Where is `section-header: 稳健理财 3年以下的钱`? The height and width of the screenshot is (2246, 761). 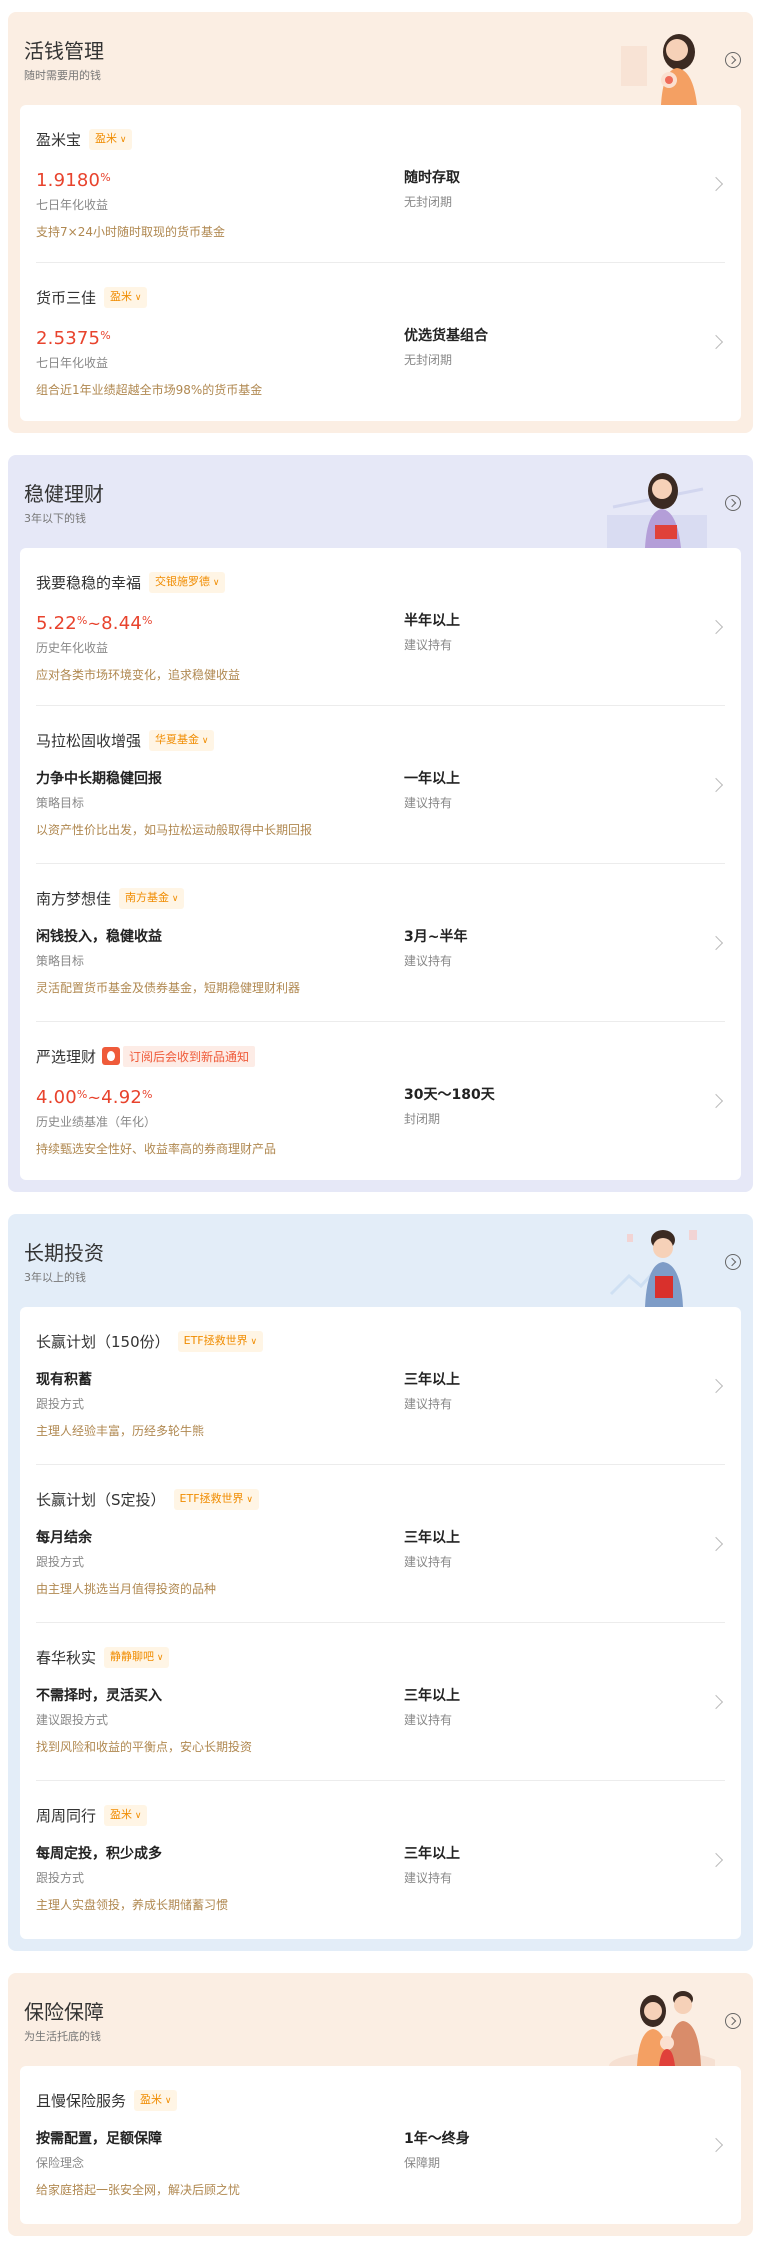 section-header: 稳健理财 3年以下的钱 is located at coordinates (380, 501).